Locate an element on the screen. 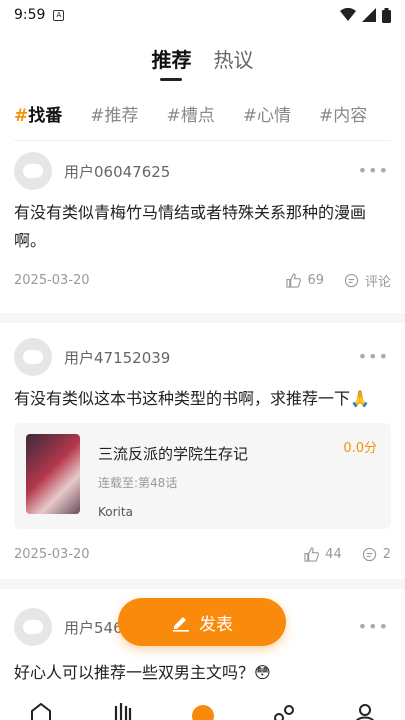  signal-icon is located at coordinates (369, 15).